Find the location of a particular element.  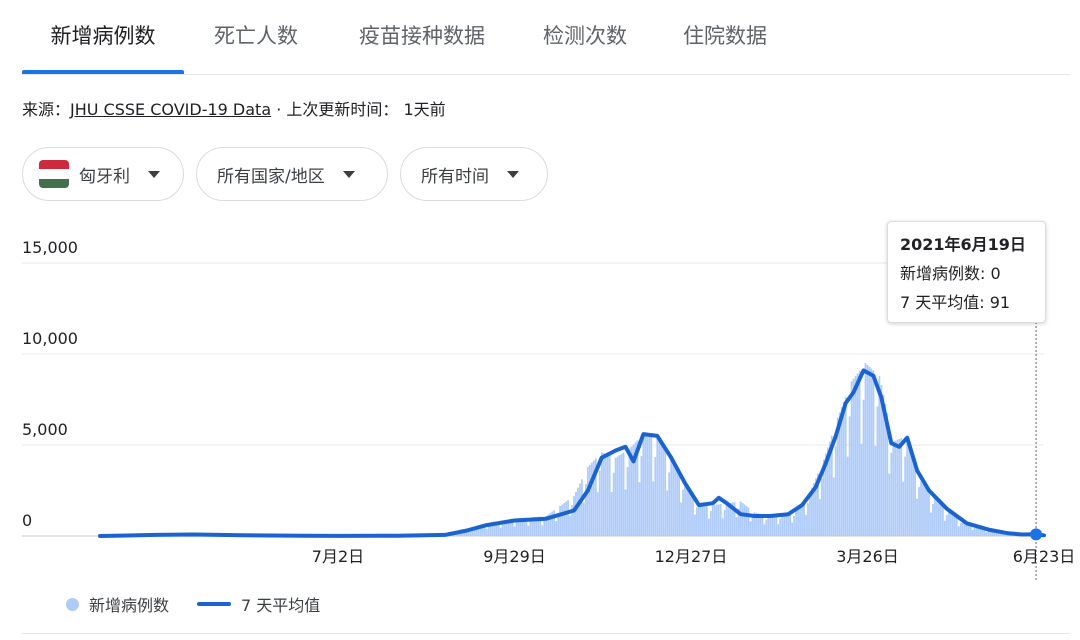

x-tick-label: 12月27日 is located at coordinates (691, 556).